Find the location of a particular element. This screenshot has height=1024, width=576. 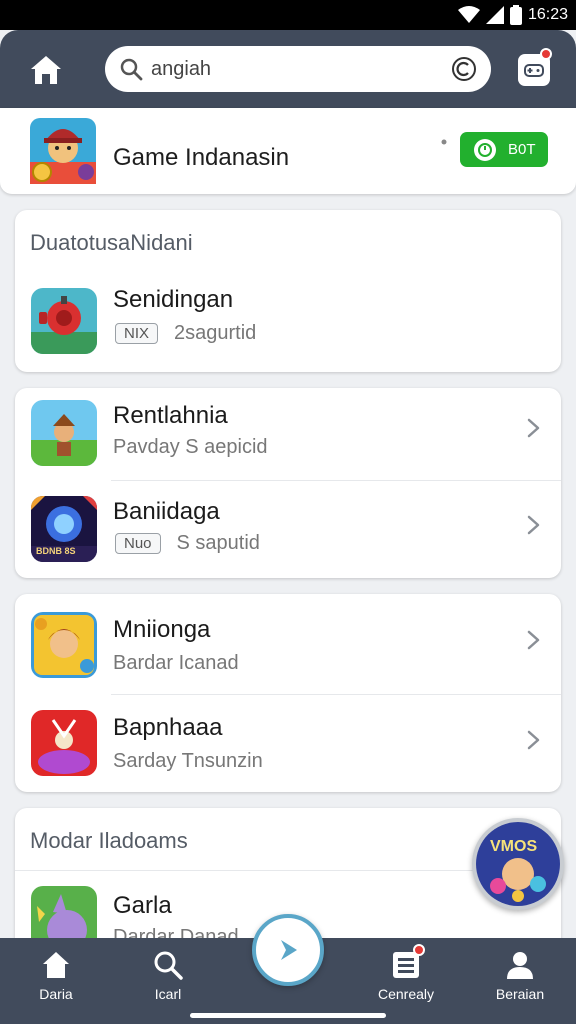

search-bar is located at coordinates (298, 69).